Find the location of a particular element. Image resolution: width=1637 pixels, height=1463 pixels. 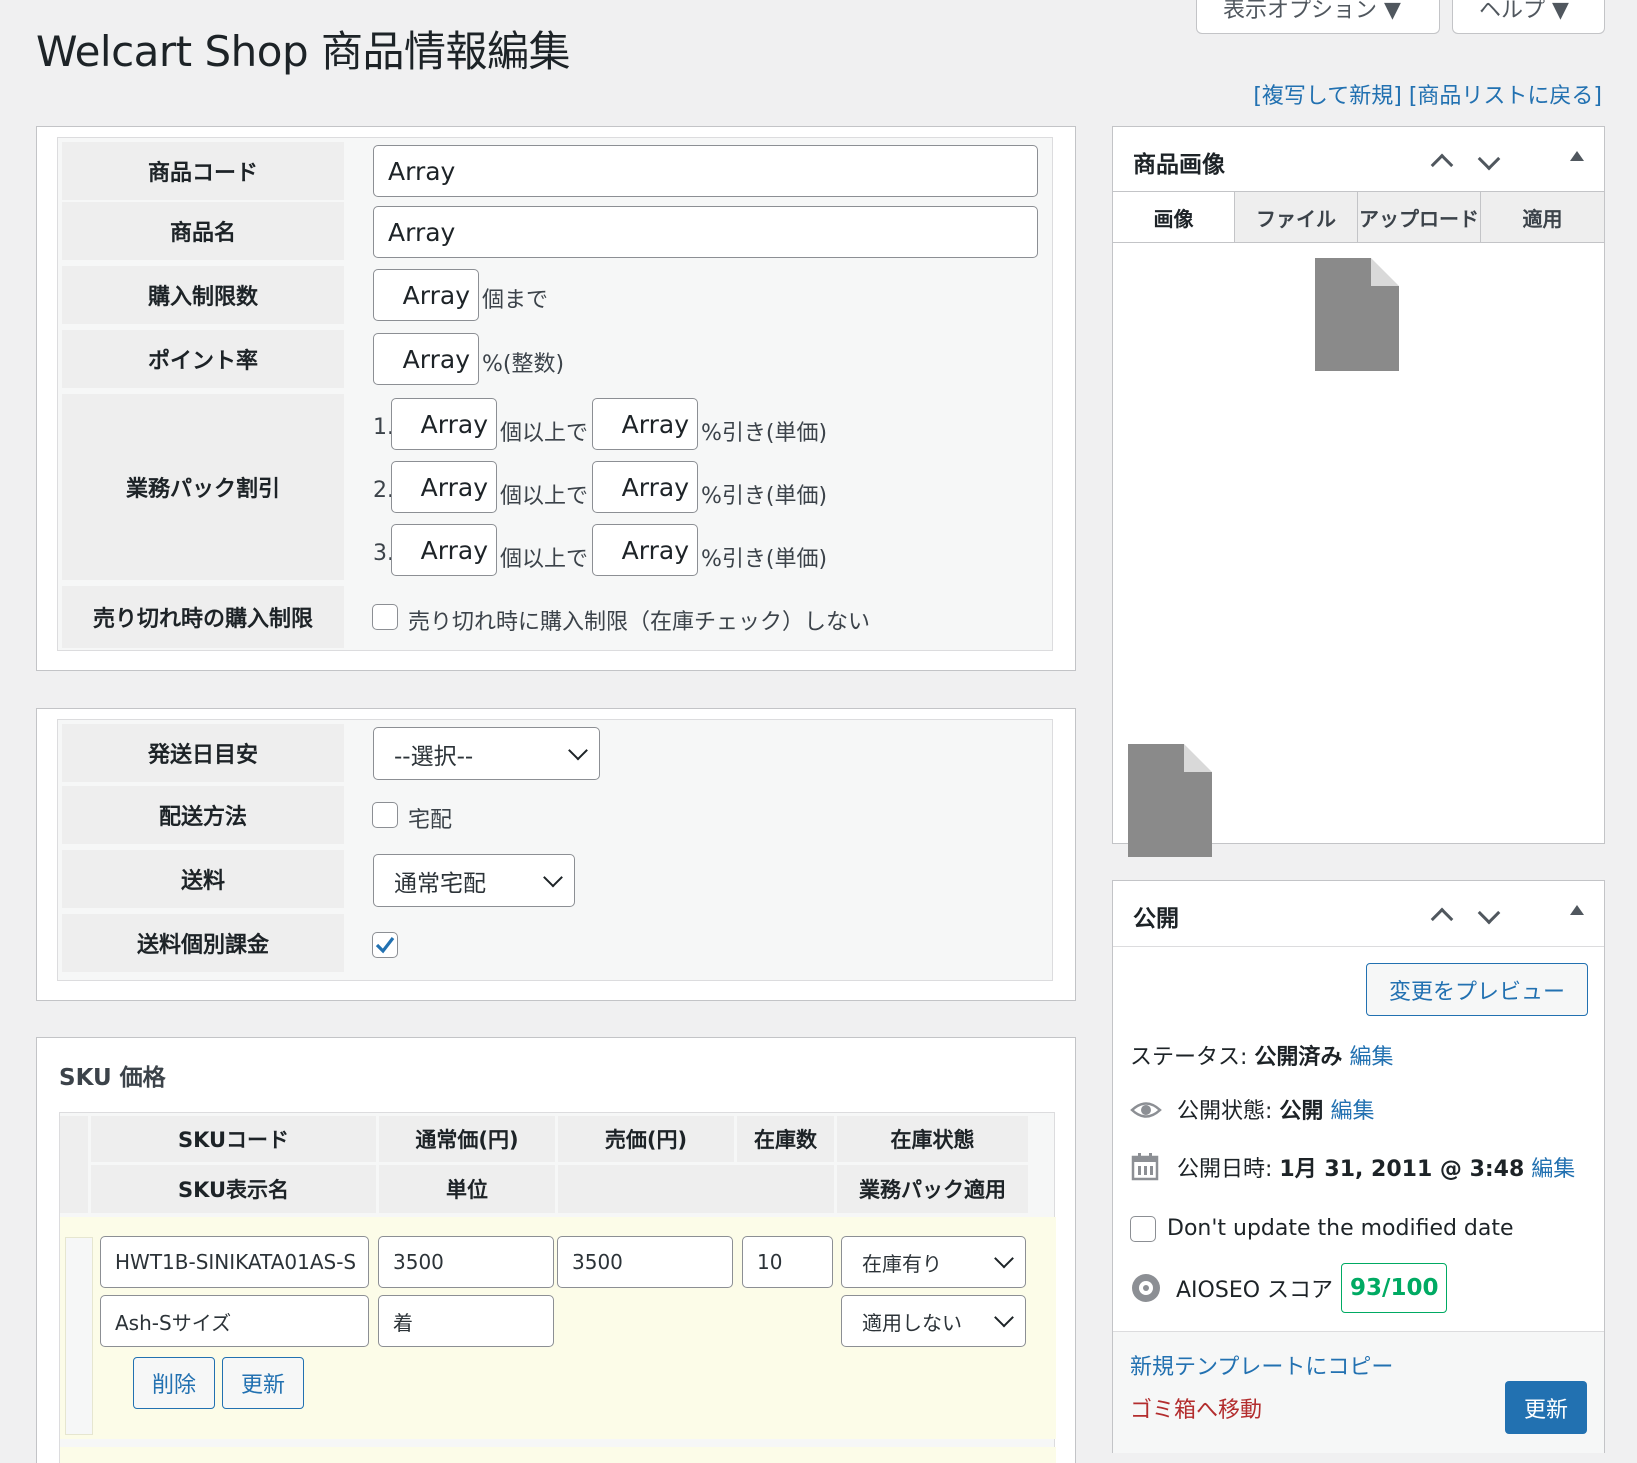

divider is located at coordinates (1358, 946).